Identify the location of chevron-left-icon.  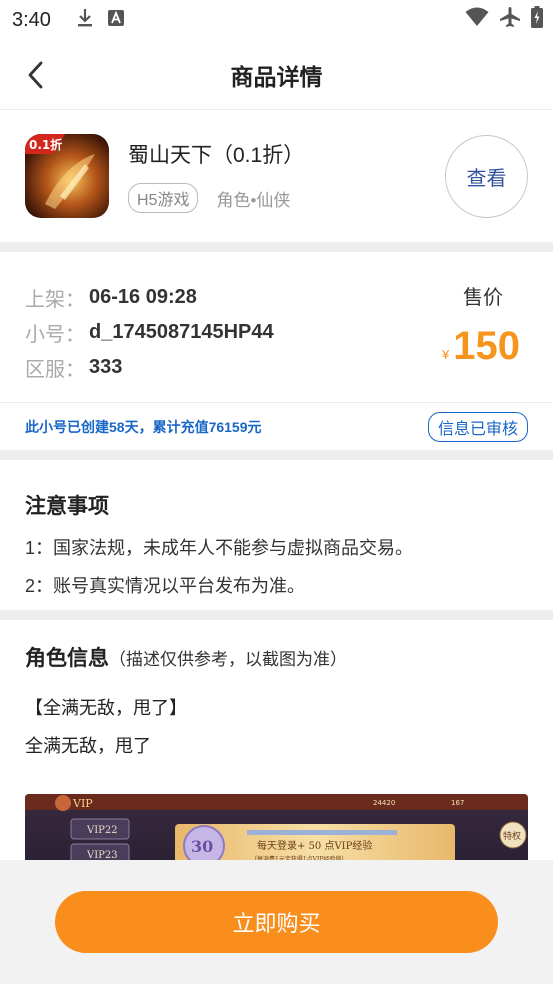
(35, 75).